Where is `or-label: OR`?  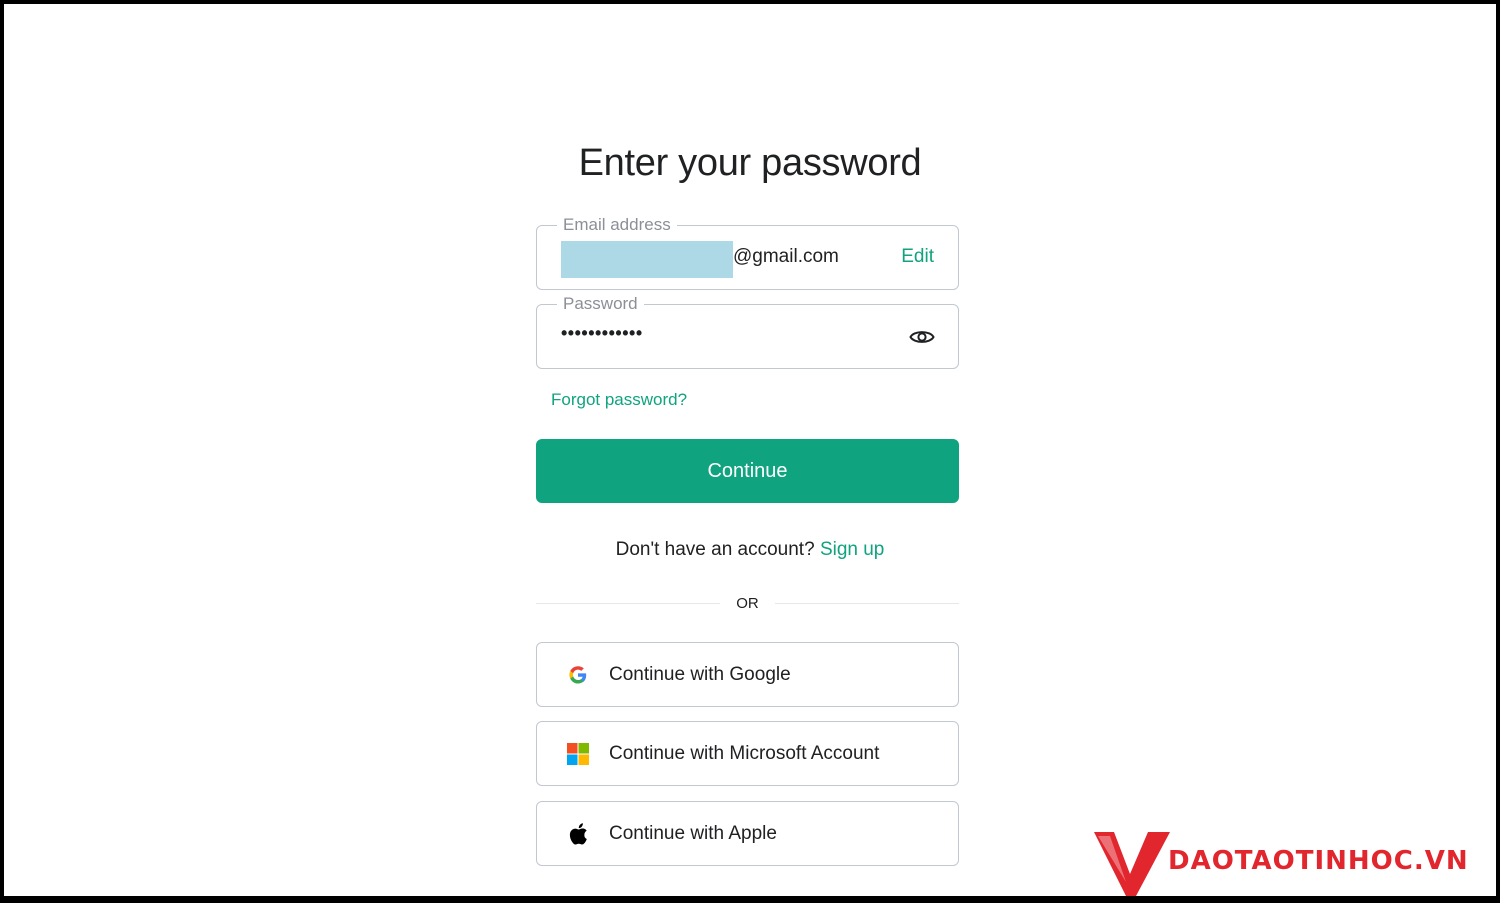
or-label: OR is located at coordinates (747, 603).